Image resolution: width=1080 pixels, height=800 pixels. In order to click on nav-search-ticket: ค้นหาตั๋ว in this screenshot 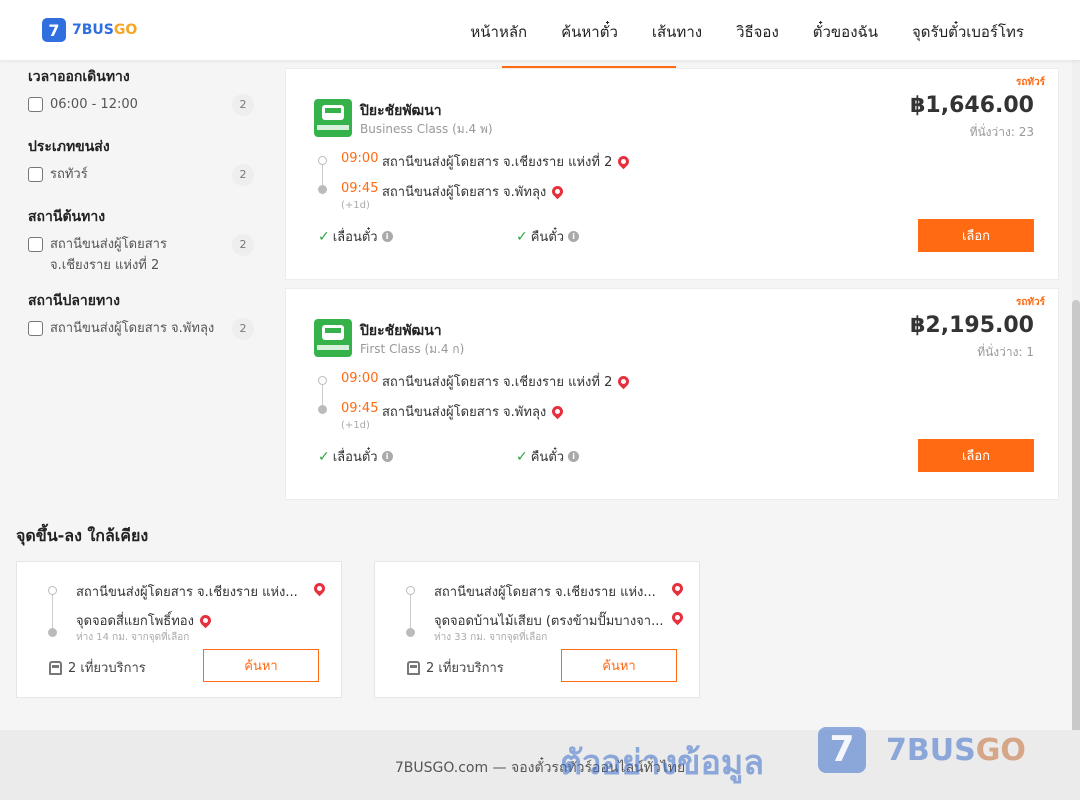, I will do `click(589, 32)`.